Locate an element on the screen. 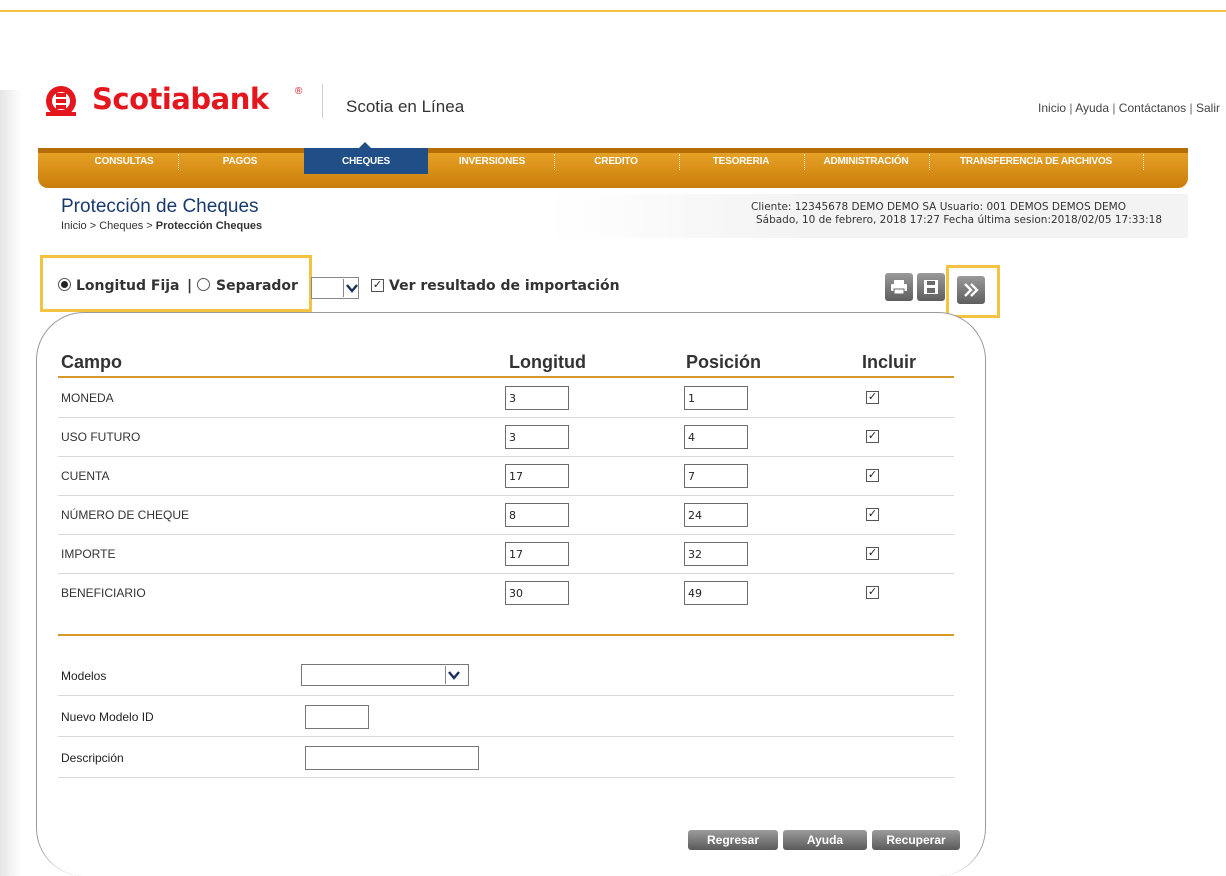 The image size is (1226, 876). posicion-input-numero-cheque: 24 is located at coordinates (716, 515).